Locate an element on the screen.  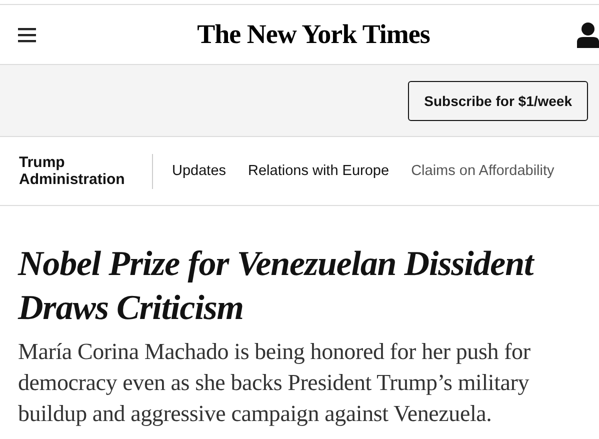
nav-link: Updates is located at coordinates (199, 171).